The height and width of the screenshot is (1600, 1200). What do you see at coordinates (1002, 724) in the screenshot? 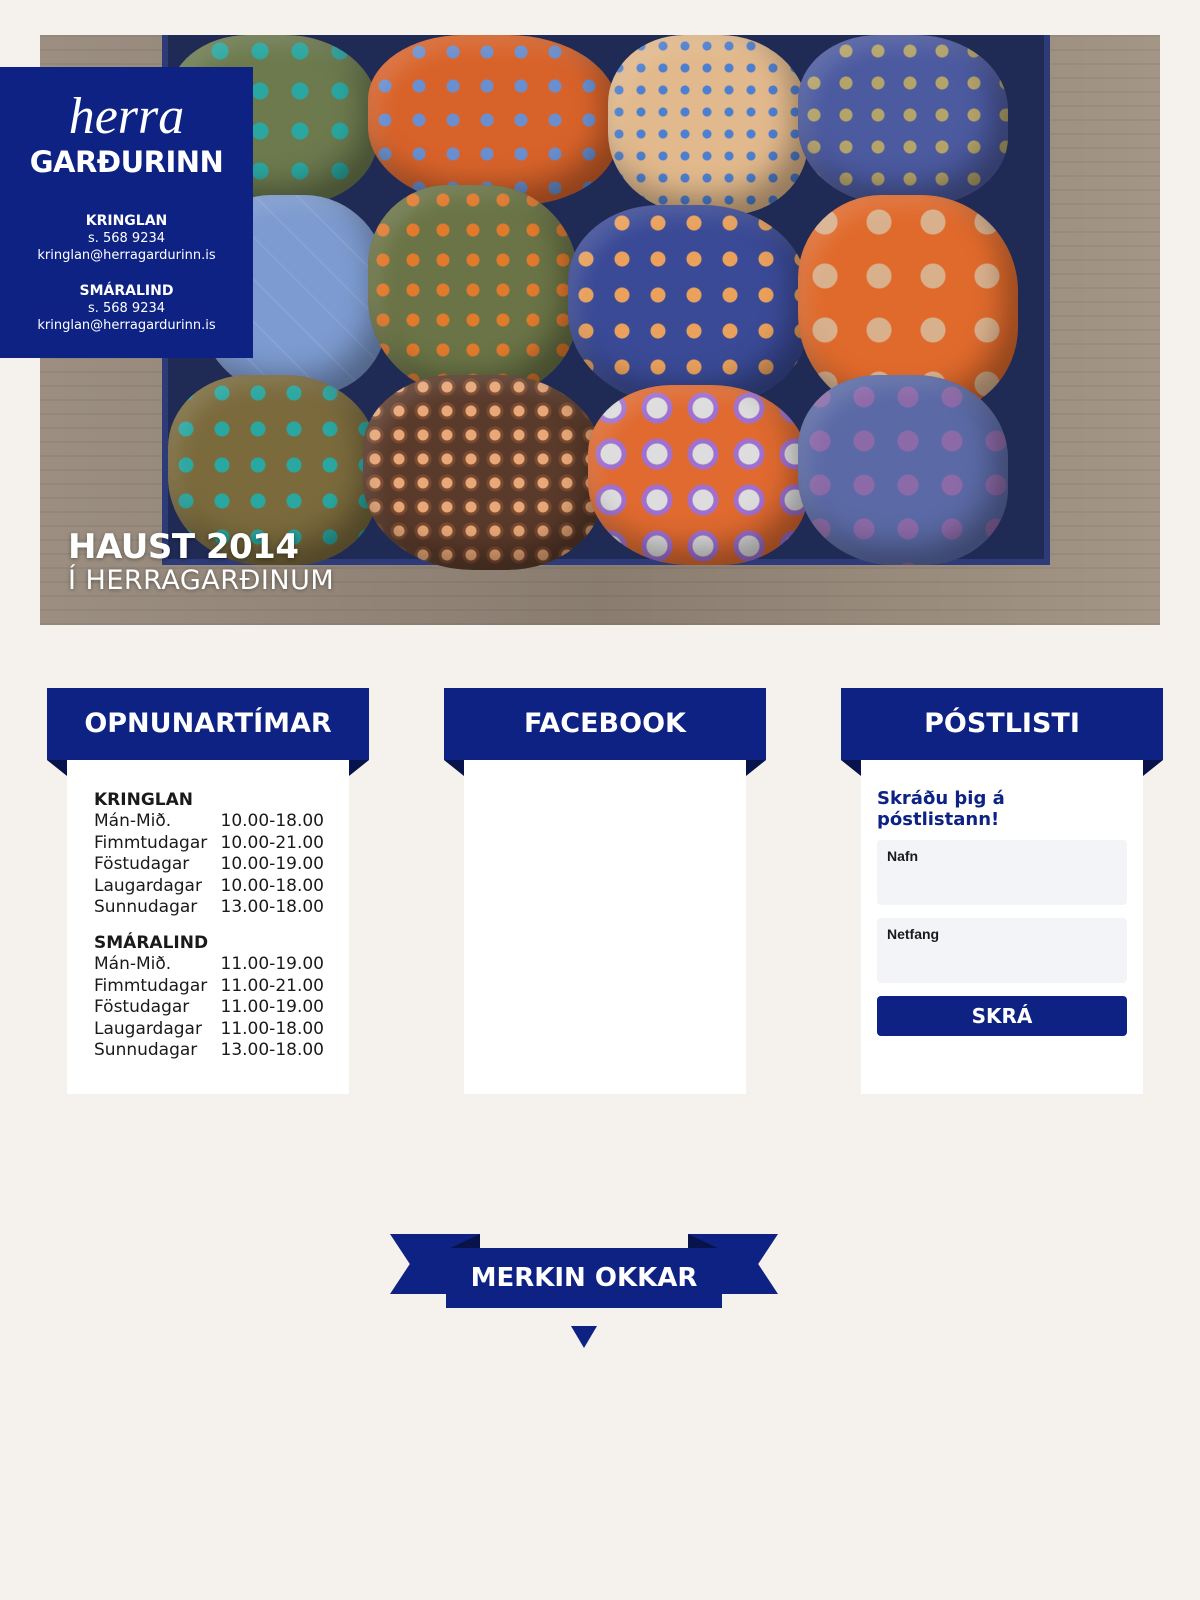
I see `newsletter-heading: PÓSTLISTI` at bounding box center [1002, 724].